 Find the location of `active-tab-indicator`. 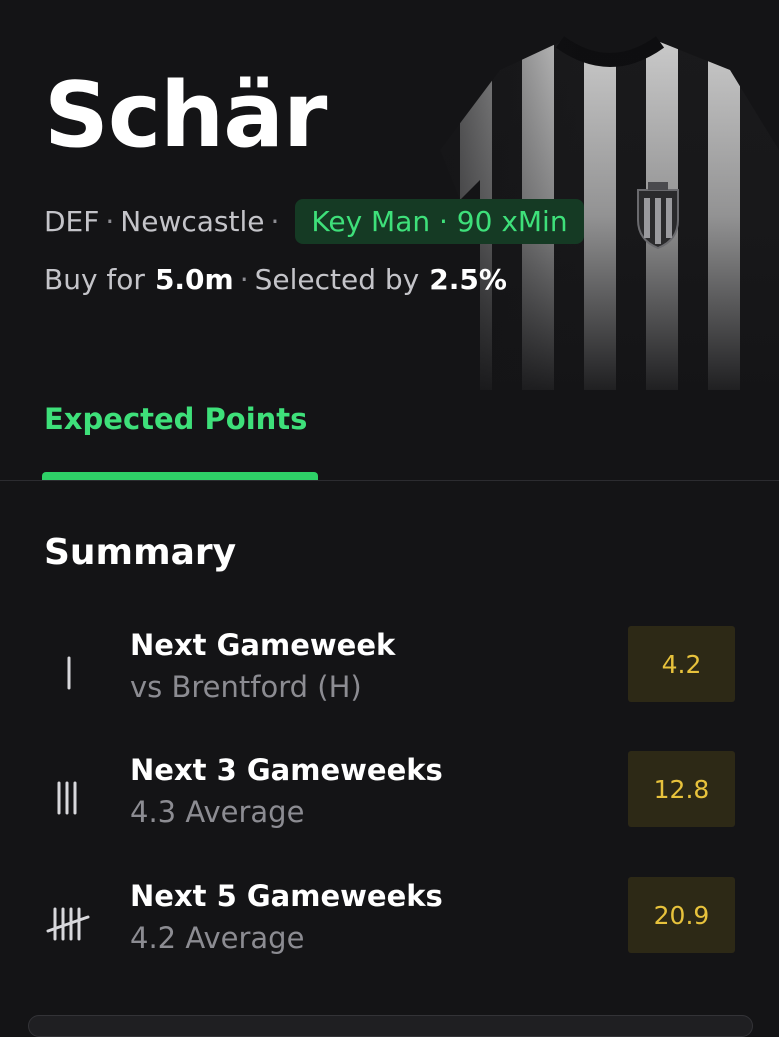

active-tab-indicator is located at coordinates (180, 476).